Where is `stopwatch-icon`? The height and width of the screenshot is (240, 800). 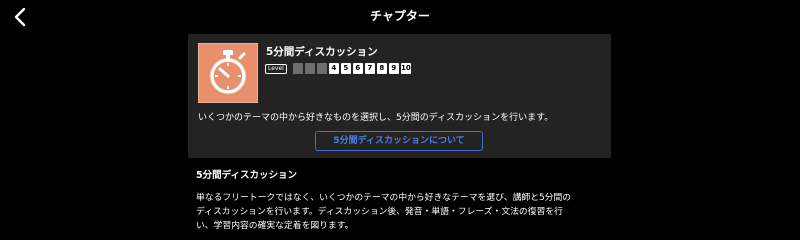 stopwatch-icon is located at coordinates (228, 72).